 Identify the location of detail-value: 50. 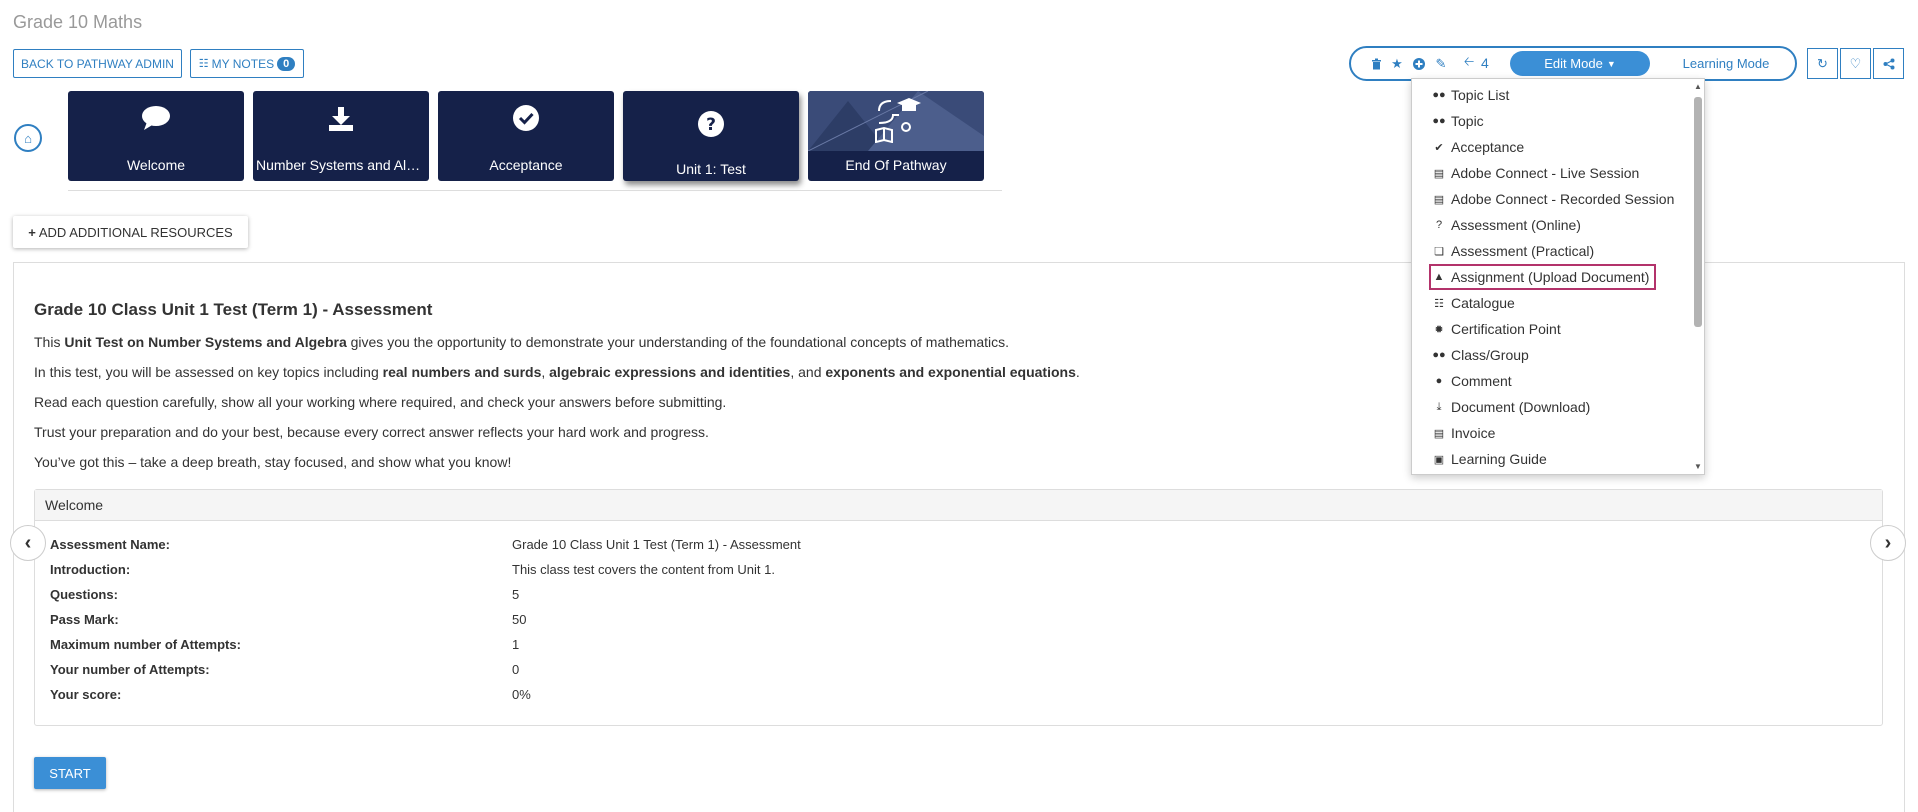
(519, 619).